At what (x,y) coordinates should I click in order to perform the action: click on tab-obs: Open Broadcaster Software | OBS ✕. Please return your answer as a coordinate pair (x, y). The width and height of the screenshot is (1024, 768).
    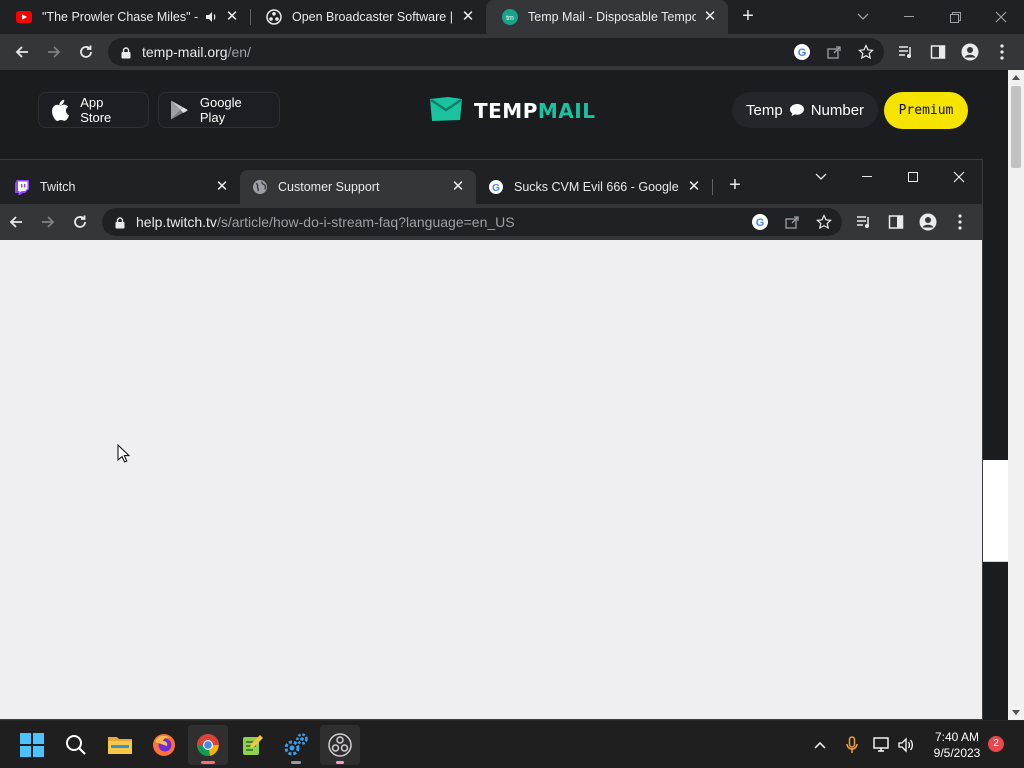
    Looking at the image, I should click on (368, 17).